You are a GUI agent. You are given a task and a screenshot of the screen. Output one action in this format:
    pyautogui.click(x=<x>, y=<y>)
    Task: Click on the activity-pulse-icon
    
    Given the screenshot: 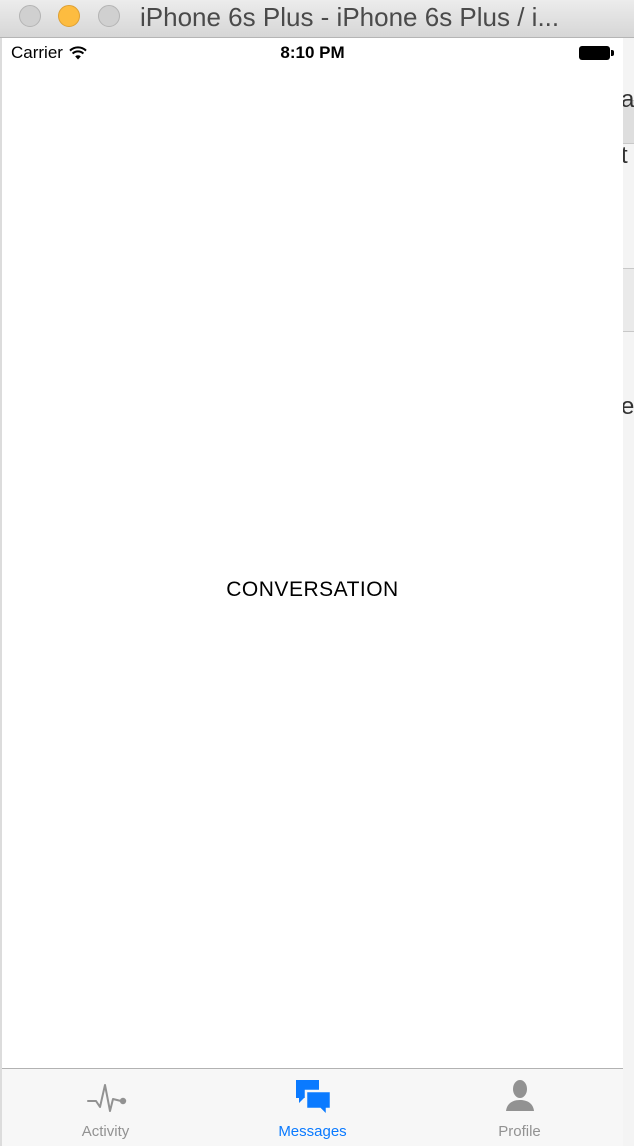 What is the action you would take?
    pyautogui.click(x=106, y=1098)
    